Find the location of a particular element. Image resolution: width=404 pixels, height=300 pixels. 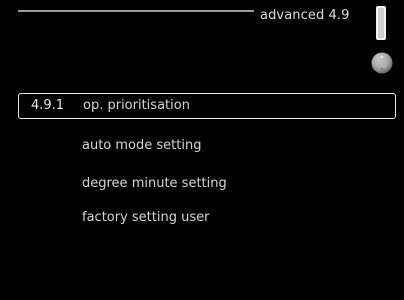

menu-item-label: auto mode setting is located at coordinates (142, 145).